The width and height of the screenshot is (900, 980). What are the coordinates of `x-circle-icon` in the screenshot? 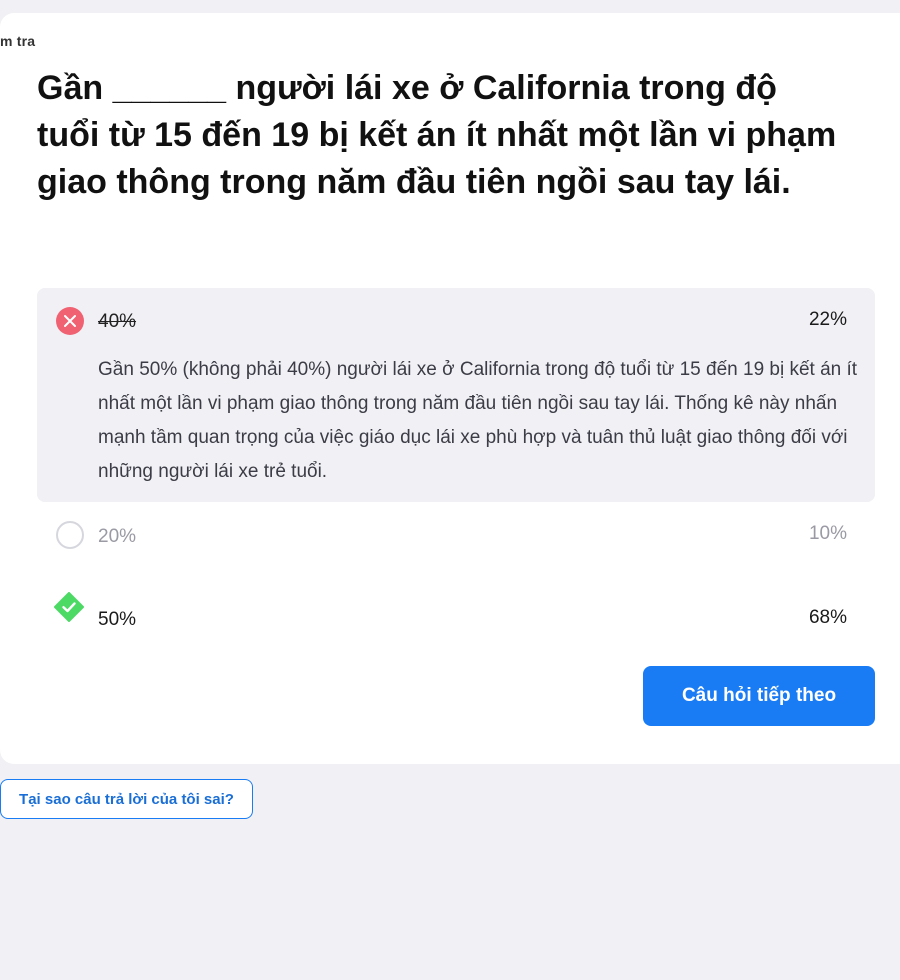 It's located at (70, 321).